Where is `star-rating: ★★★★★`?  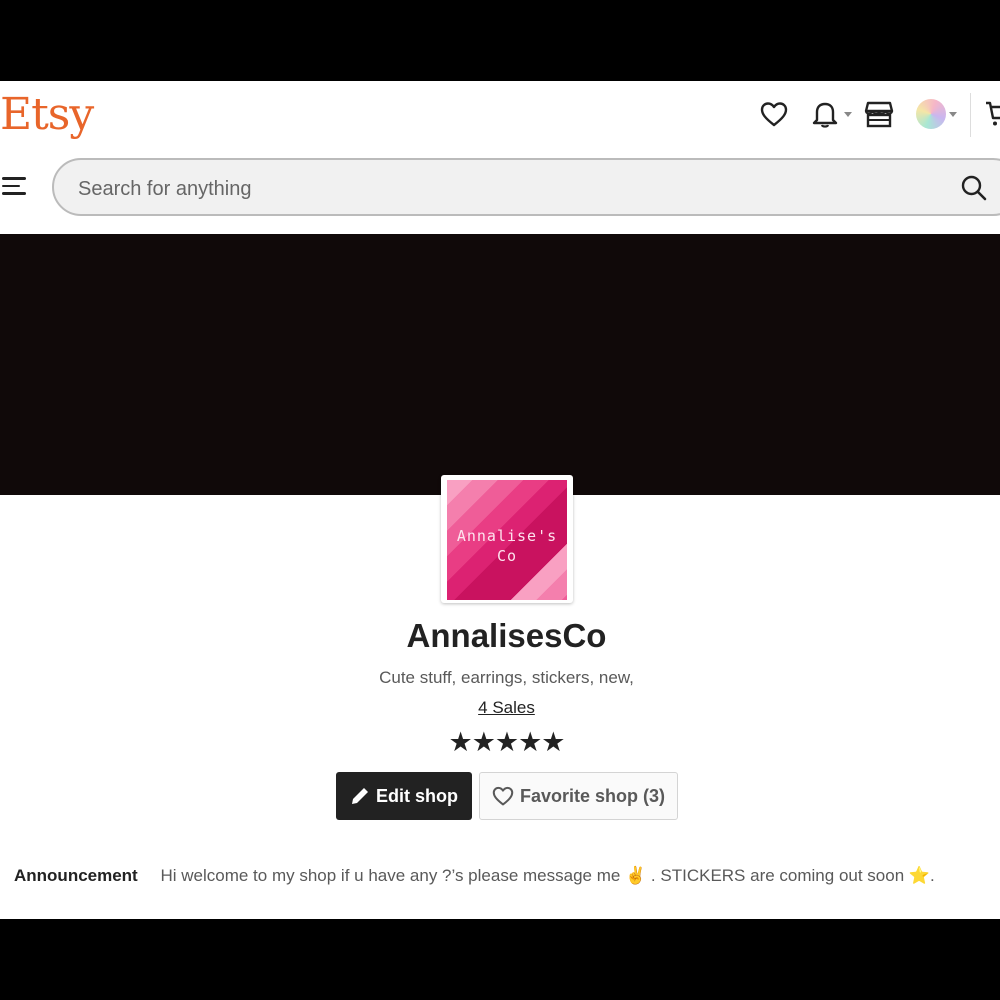 star-rating: ★★★★★ is located at coordinates (506, 742).